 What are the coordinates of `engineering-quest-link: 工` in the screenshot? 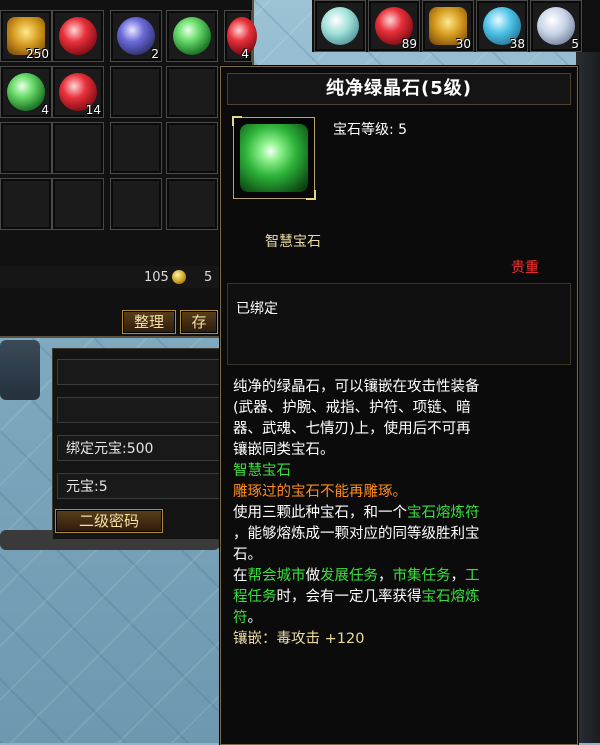 It's located at (472, 576).